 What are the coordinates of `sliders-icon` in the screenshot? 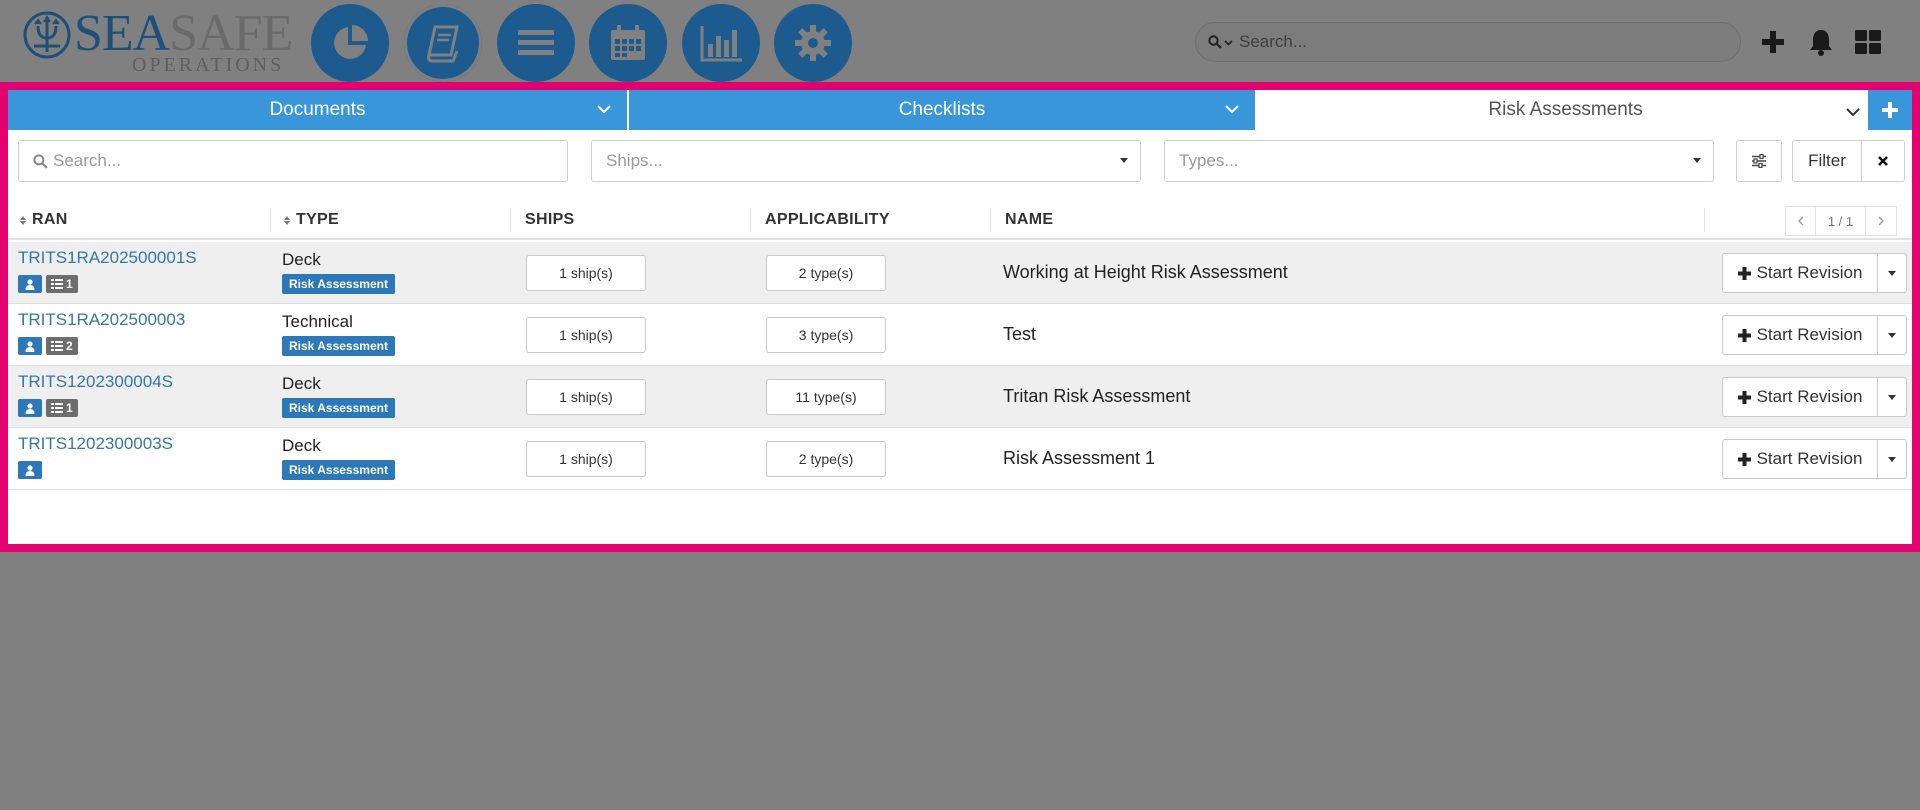 It's located at (1759, 161).